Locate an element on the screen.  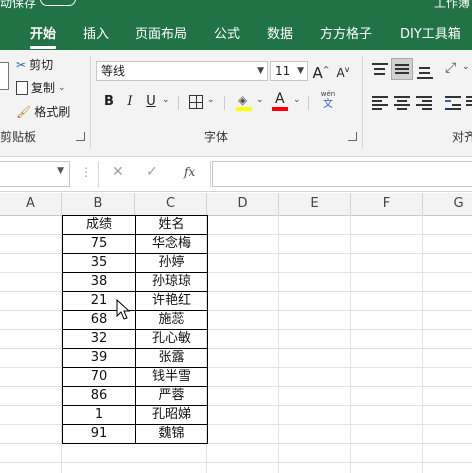
ribbon-tabs: 开始 插入 页面布局 公式 数据 方方格子 DIY工具箱 is located at coordinates (236, 30).